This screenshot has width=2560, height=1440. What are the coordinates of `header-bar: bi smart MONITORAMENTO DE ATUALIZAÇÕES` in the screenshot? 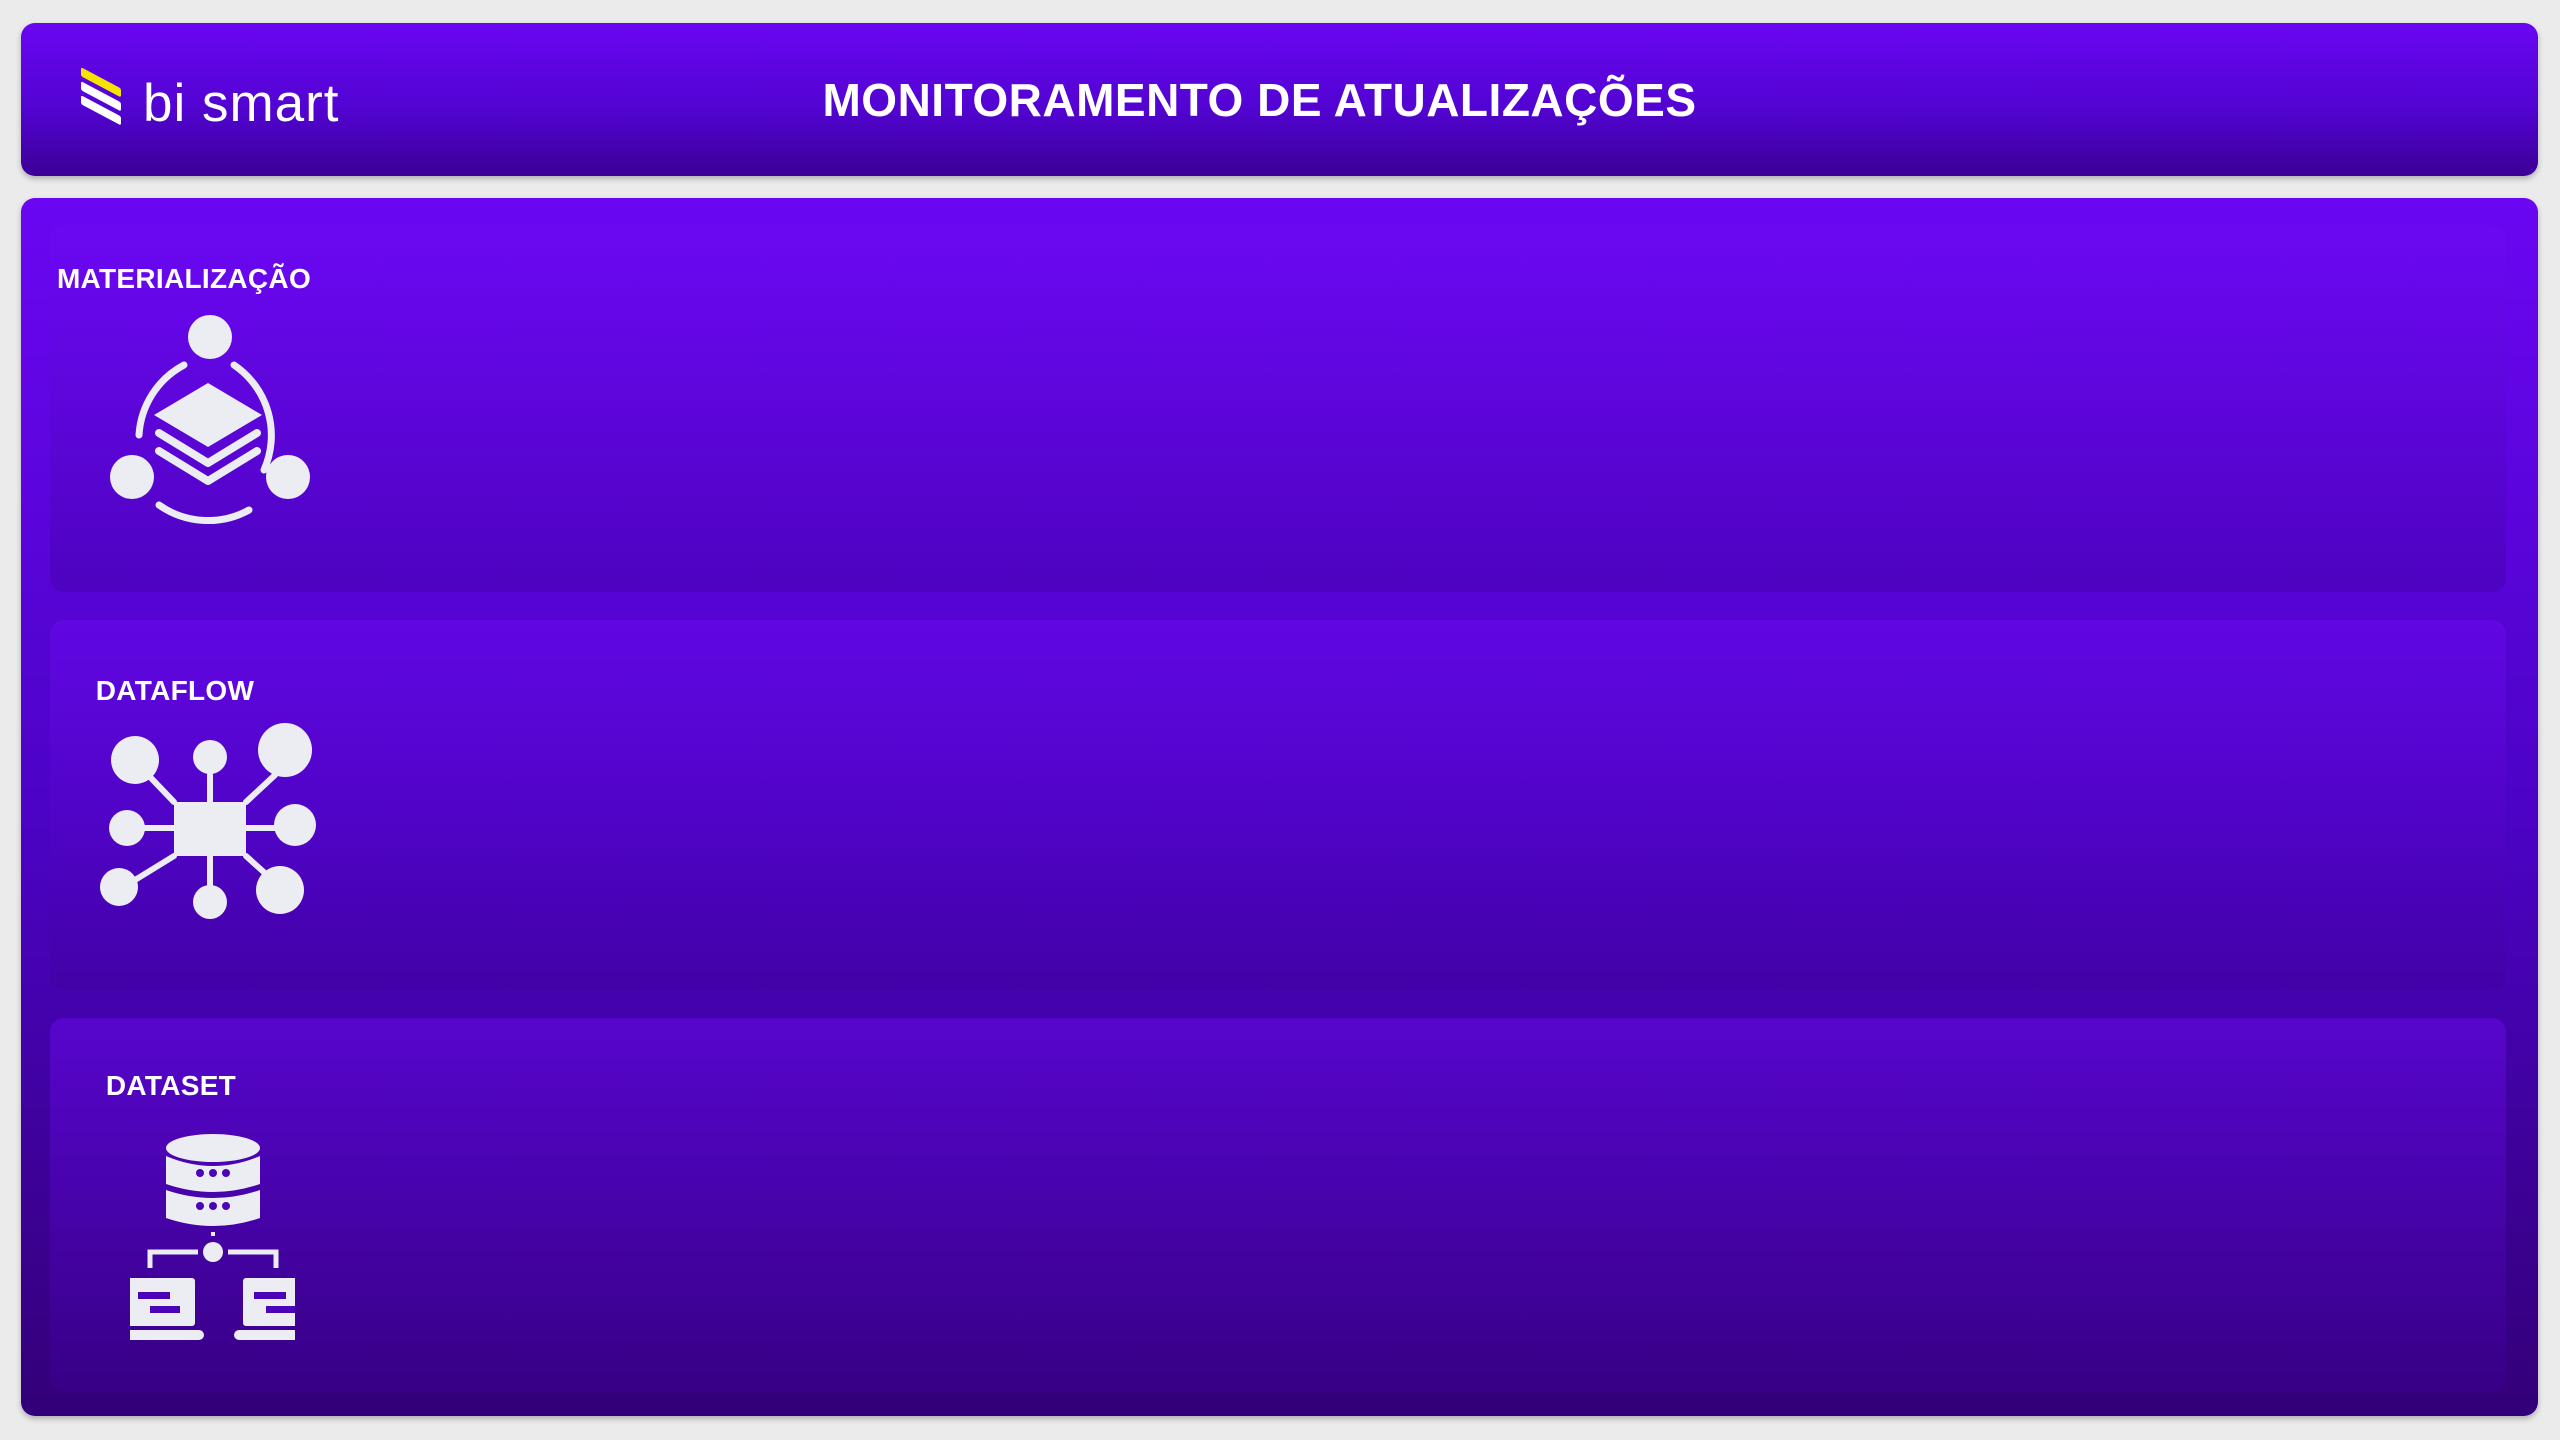 It's located at (1279, 99).